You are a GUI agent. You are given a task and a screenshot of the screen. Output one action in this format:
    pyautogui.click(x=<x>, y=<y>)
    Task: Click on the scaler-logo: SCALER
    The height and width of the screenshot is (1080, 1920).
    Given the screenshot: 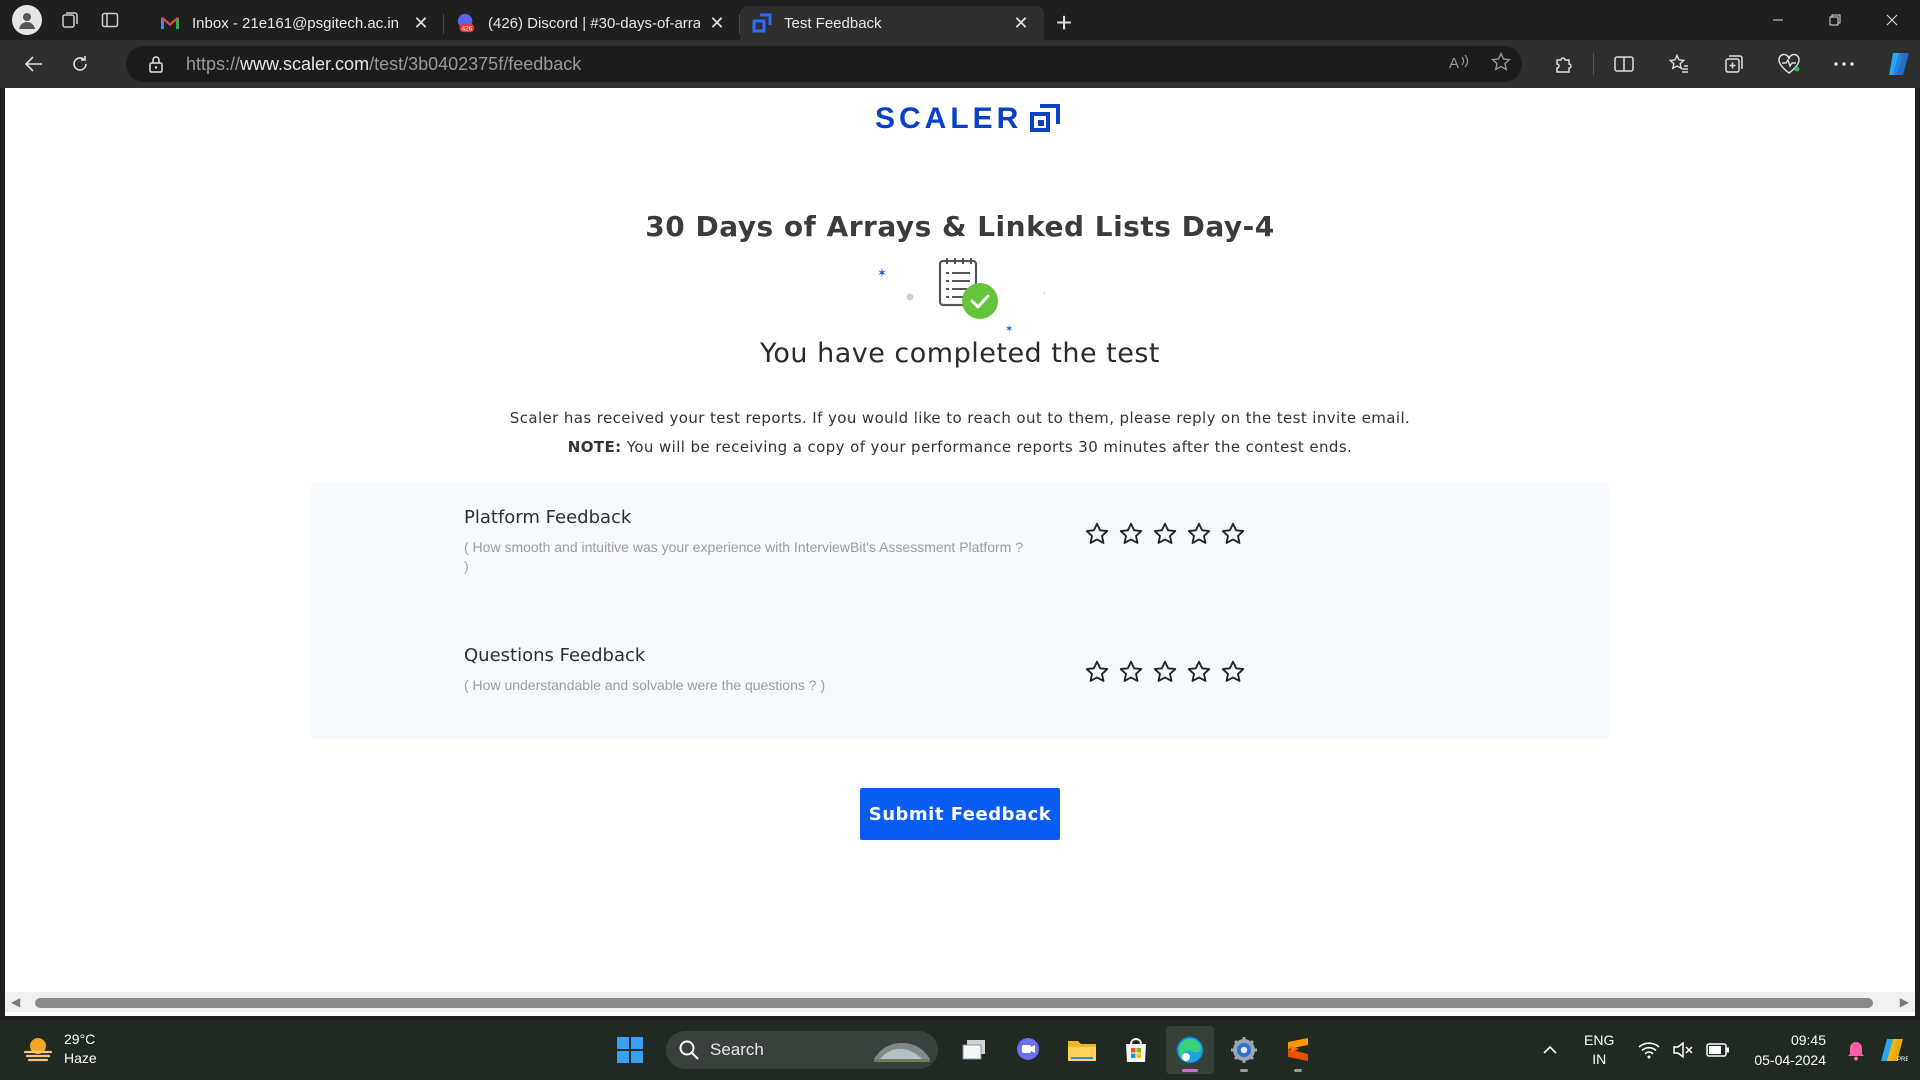 What is the action you would take?
    pyautogui.click(x=968, y=119)
    